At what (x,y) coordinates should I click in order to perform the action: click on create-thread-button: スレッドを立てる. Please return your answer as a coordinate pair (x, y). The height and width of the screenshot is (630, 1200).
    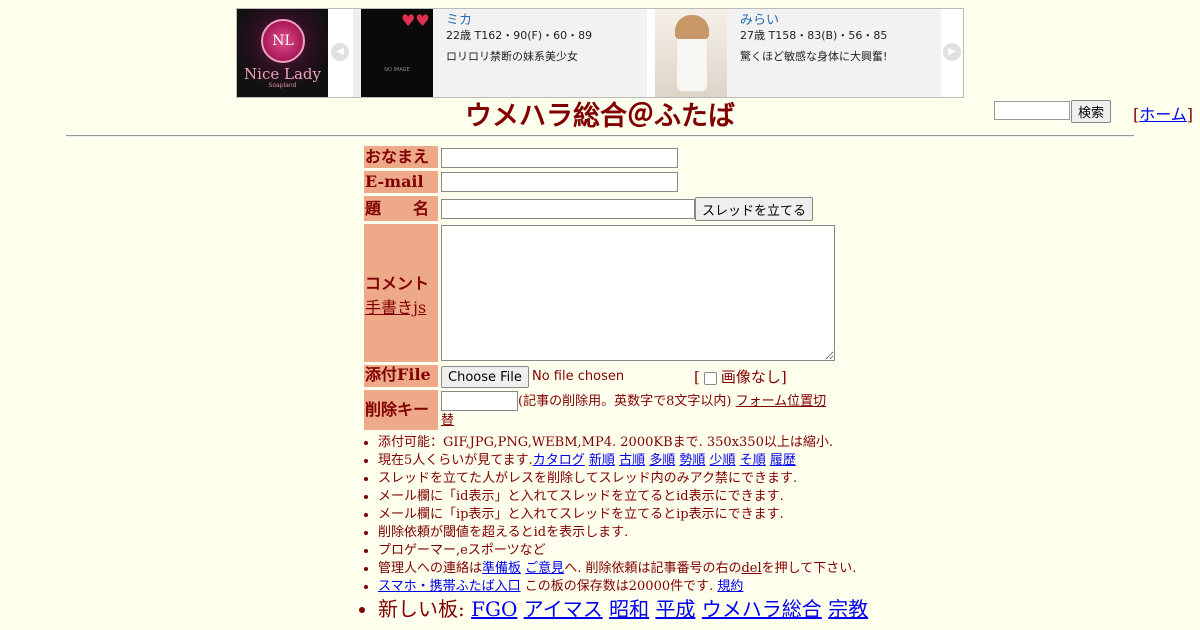
    Looking at the image, I should click on (754, 209).